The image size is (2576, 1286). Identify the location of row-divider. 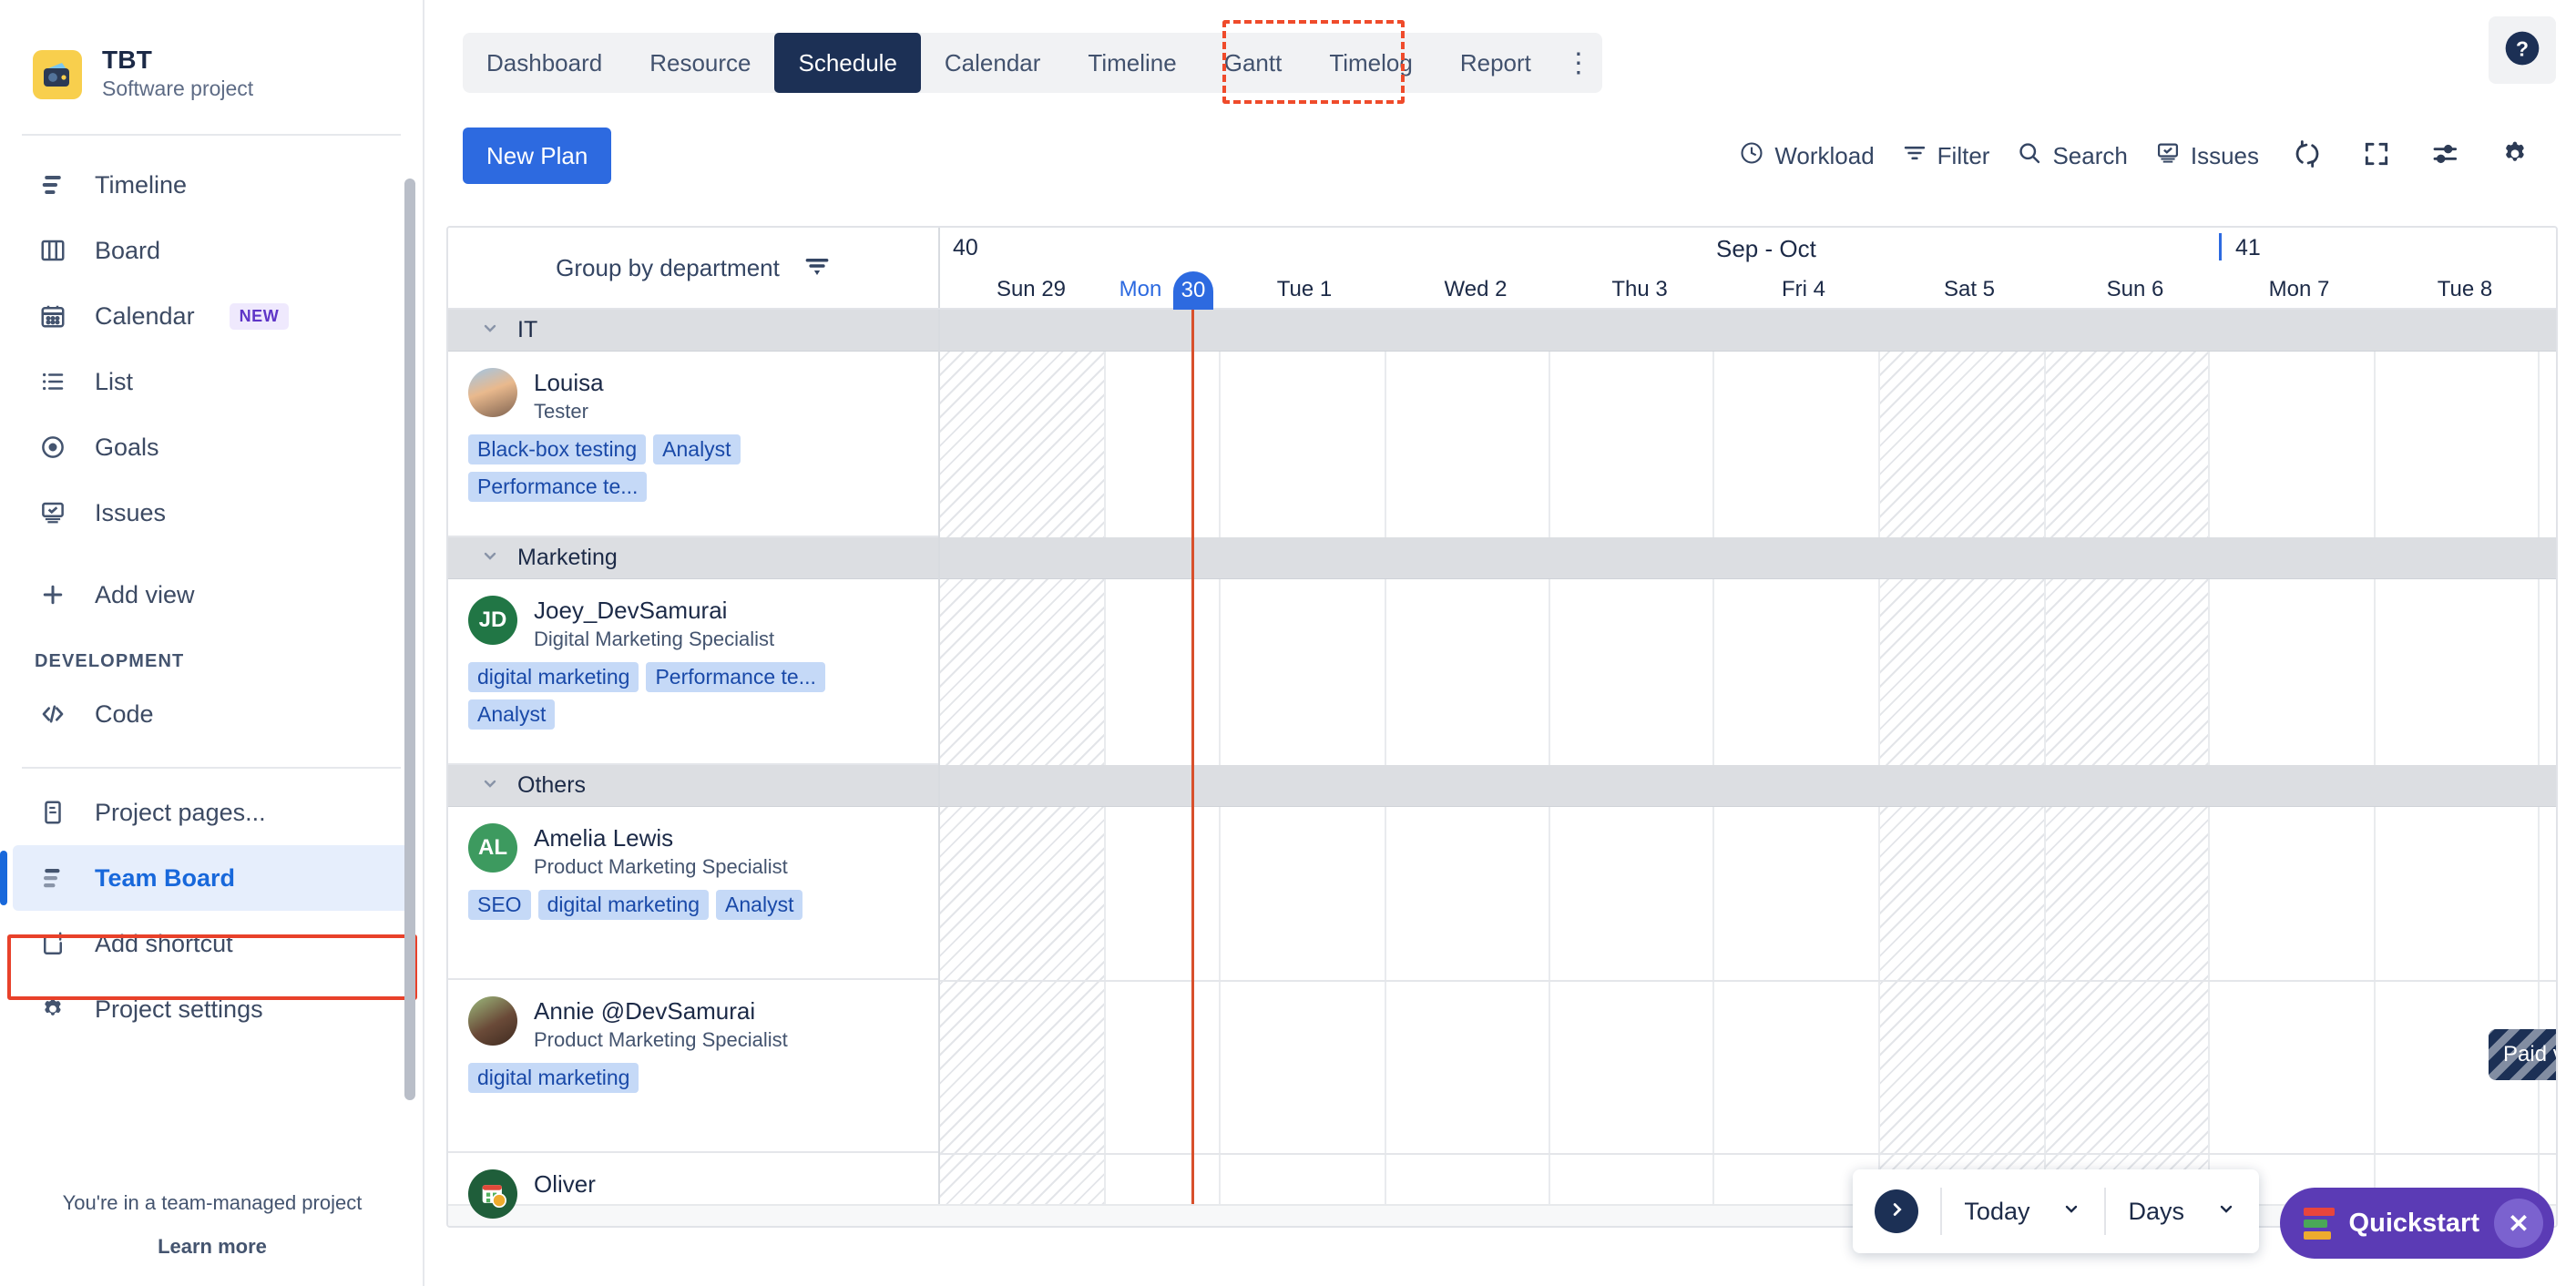
(1748, 766).